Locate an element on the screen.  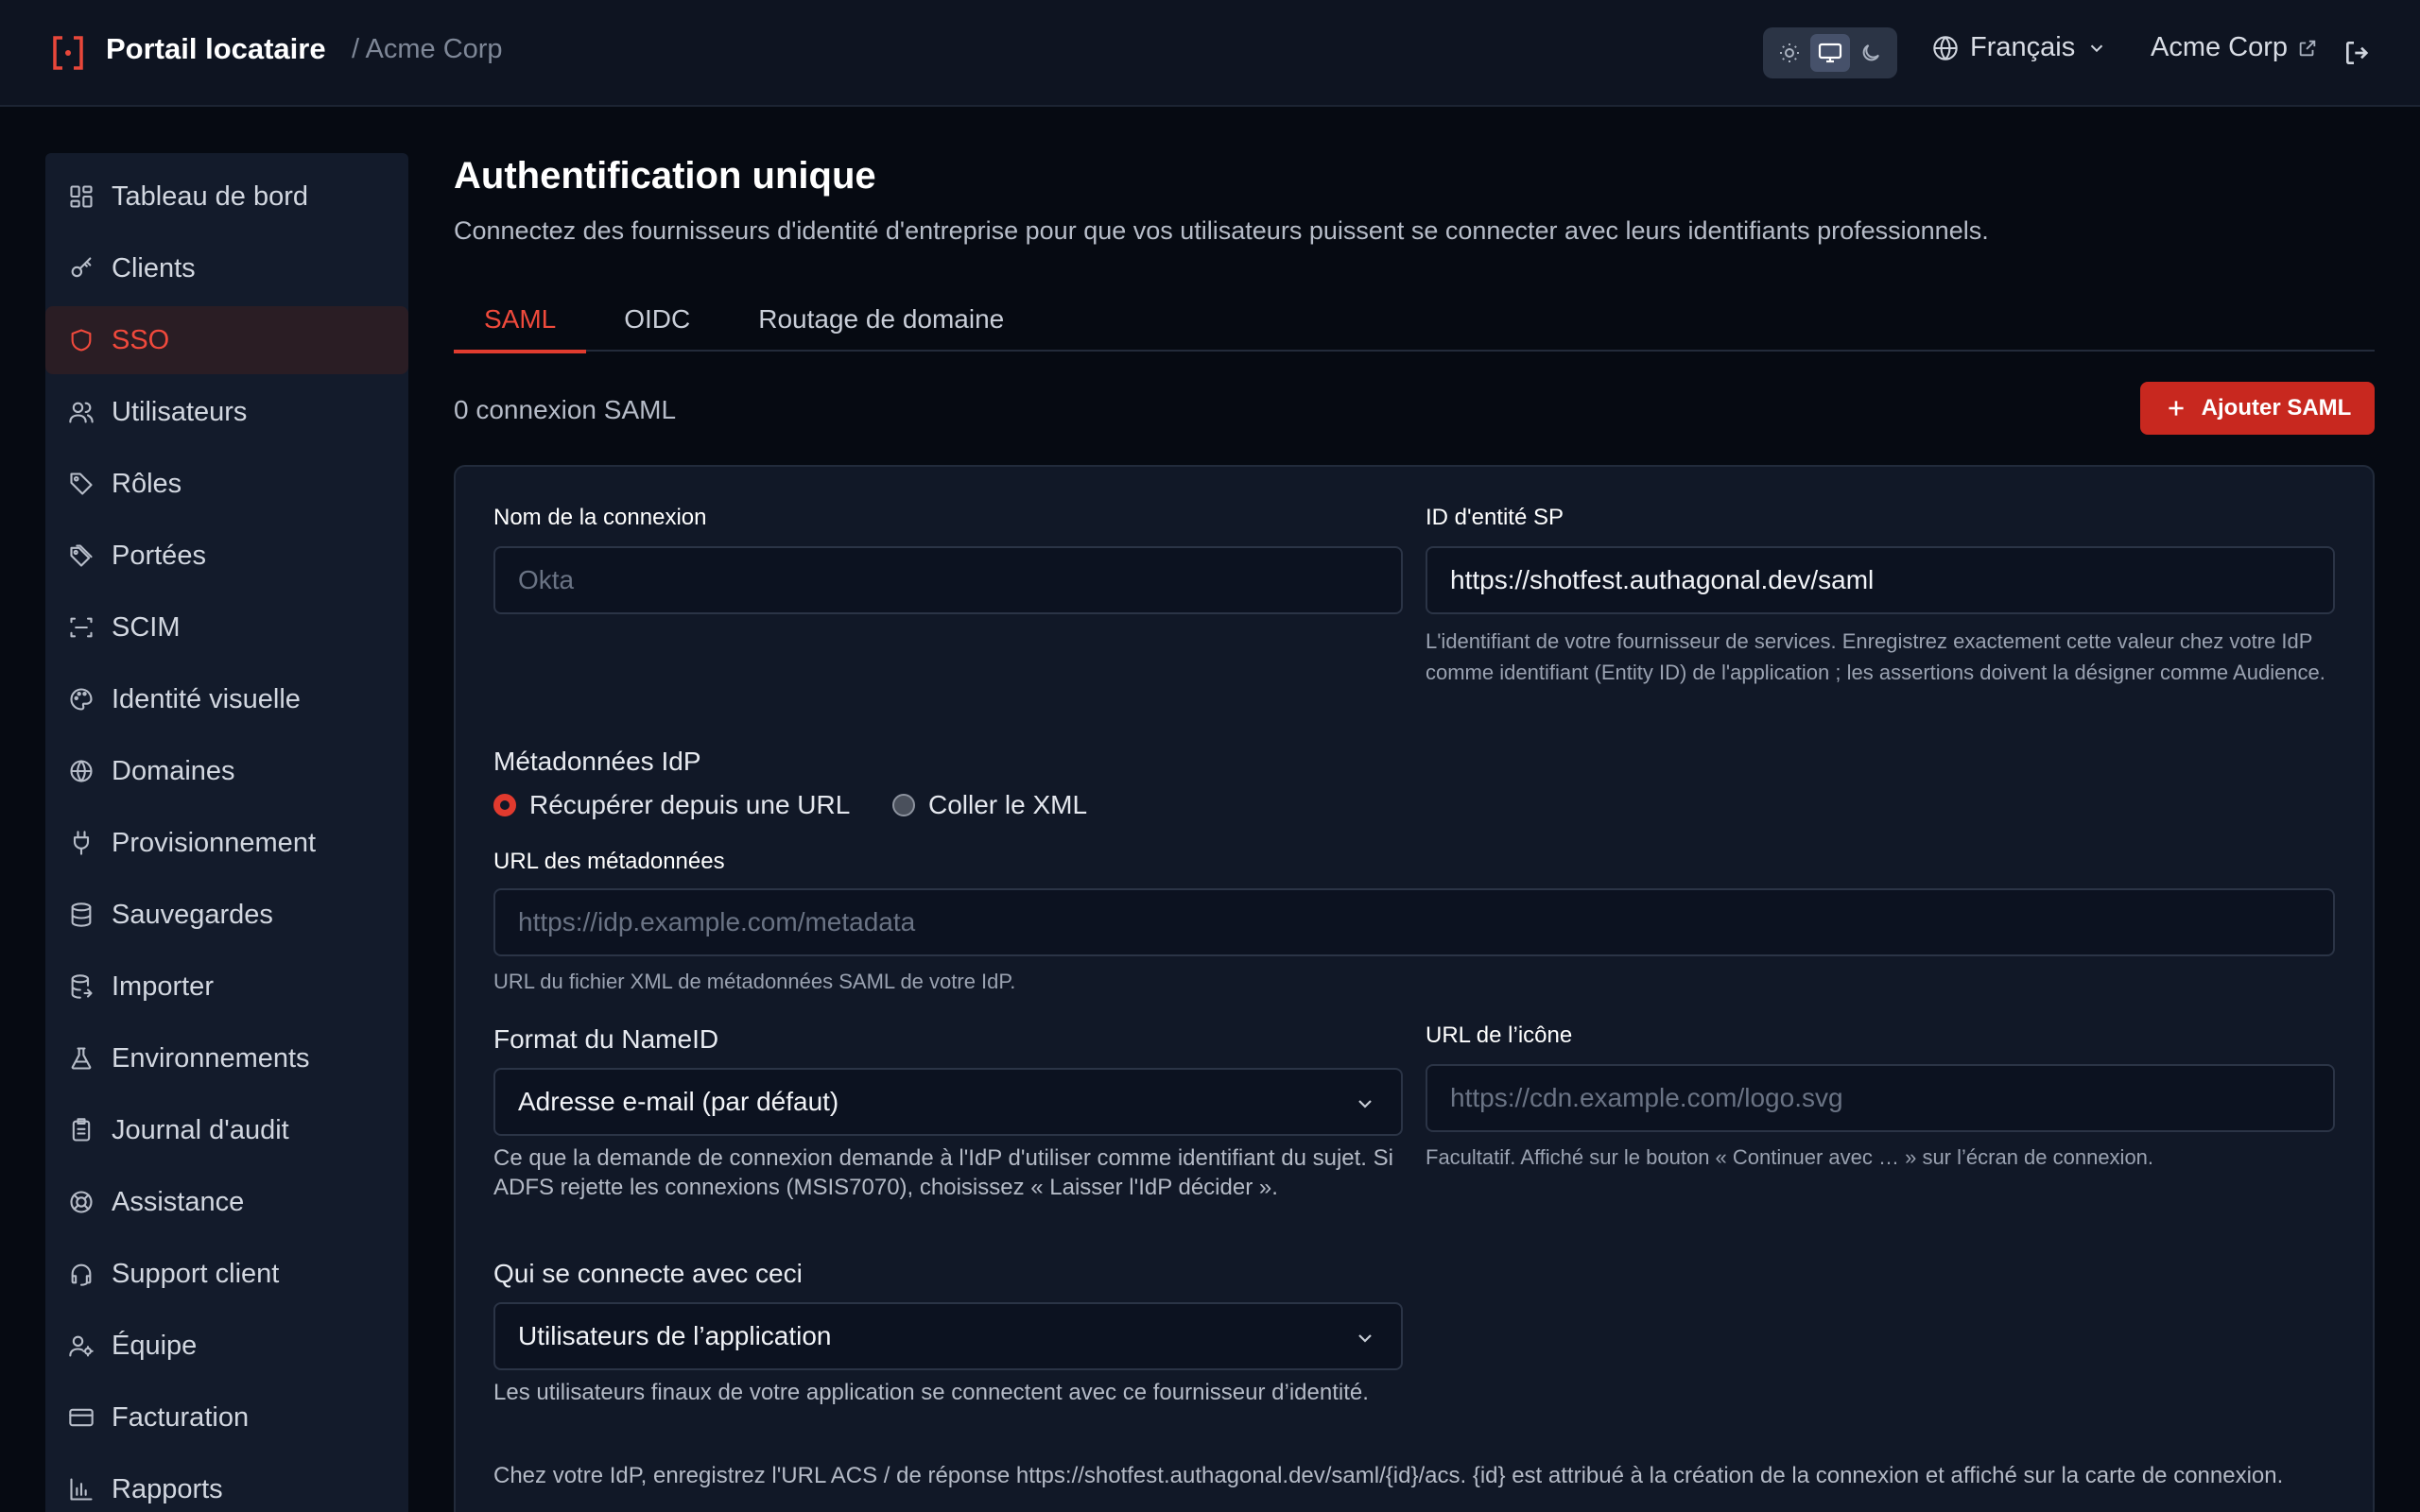
sidebar-item-label: Provisionnement is located at coordinates (214, 842).